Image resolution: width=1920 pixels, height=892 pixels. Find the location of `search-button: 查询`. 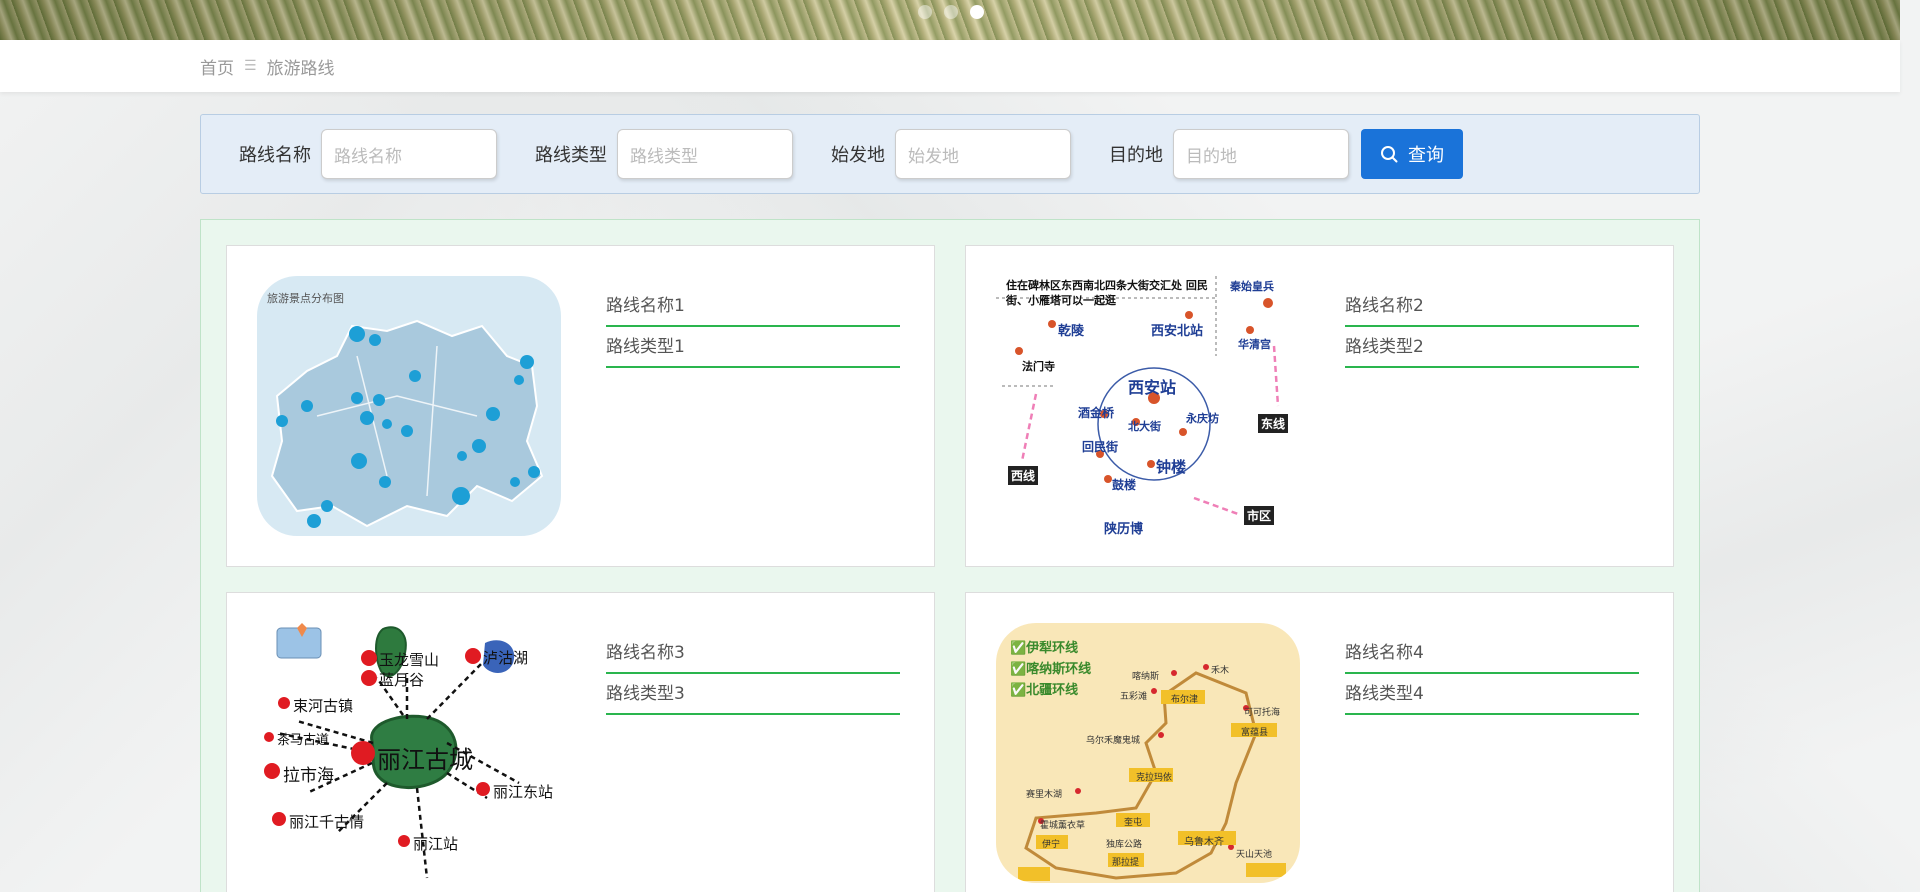

search-button: 查询 is located at coordinates (1412, 154).